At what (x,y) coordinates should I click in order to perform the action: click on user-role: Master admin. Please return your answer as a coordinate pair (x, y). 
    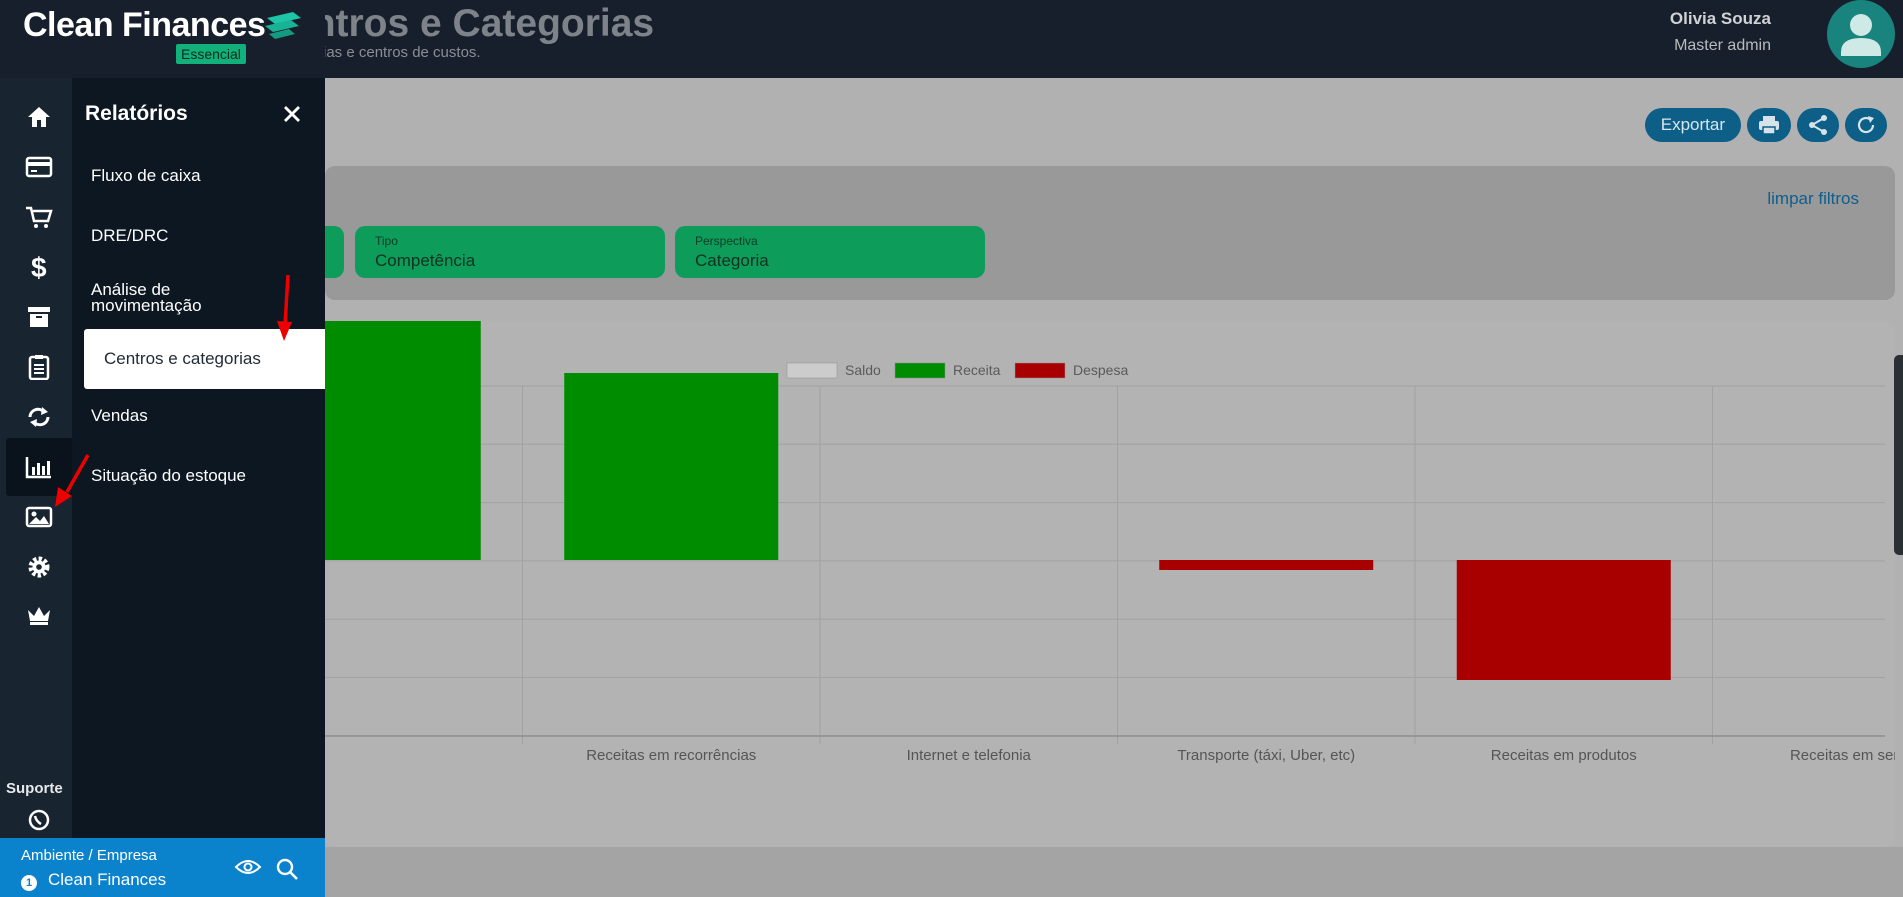
    Looking at the image, I should click on (1722, 45).